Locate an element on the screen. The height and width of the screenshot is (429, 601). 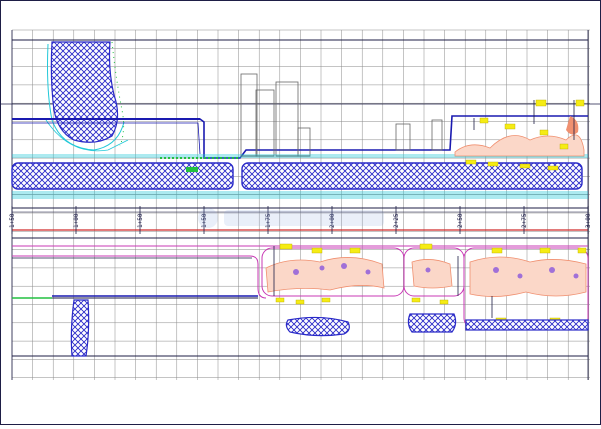
hatched-pier-bottom is located at coordinates (80, 328).